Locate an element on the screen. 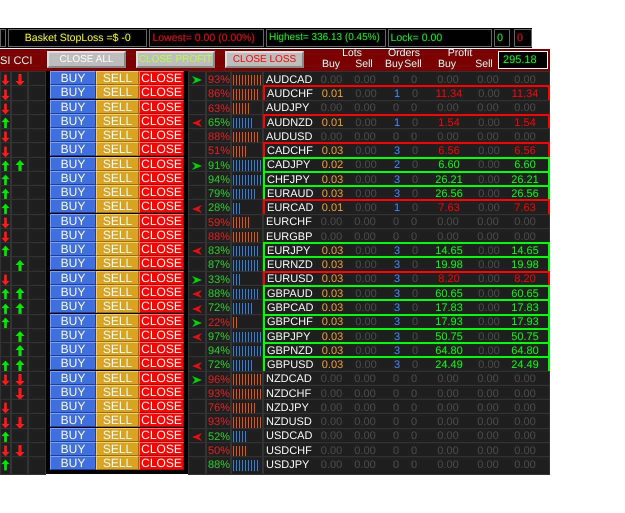  profit-value: 19.98 is located at coordinates (449, 266).